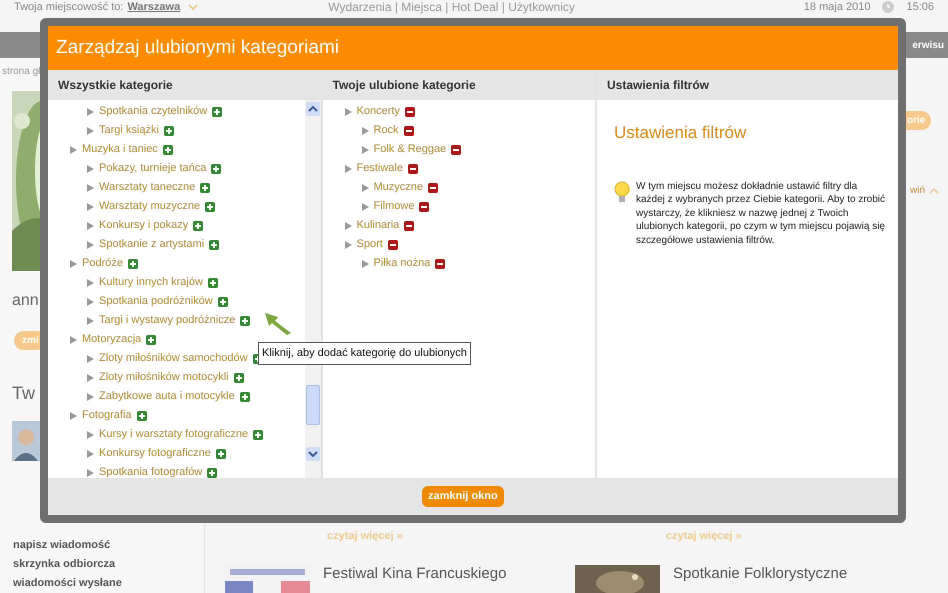 This screenshot has height=593, width=948. Describe the element at coordinates (107, 415) in the screenshot. I see `category-link: Fotografia` at that location.